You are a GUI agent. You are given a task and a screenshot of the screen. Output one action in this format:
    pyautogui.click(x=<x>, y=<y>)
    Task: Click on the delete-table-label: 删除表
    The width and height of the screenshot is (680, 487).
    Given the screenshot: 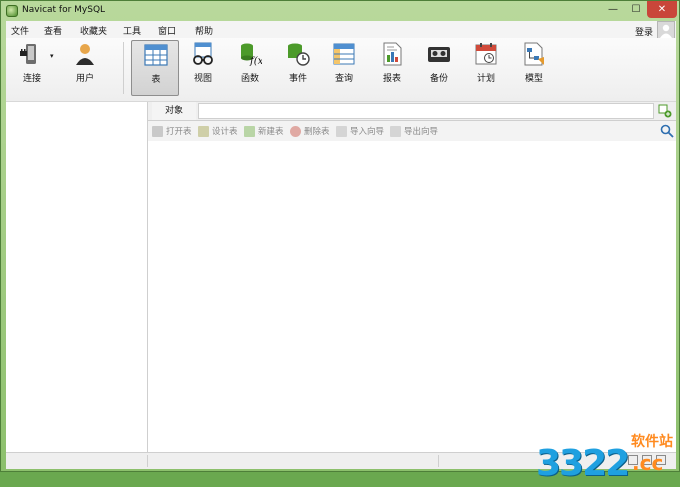 What is the action you would take?
    pyautogui.click(x=317, y=132)
    